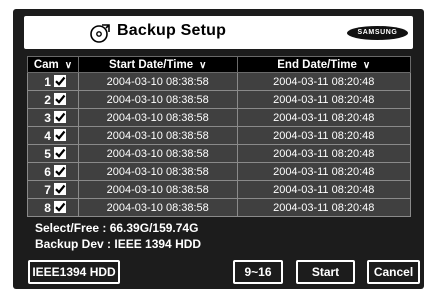 The height and width of the screenshot is (296, 439). Describe the element at coordinates (47, 207) in the screenshot. I see `cam-number: 8` at that location.